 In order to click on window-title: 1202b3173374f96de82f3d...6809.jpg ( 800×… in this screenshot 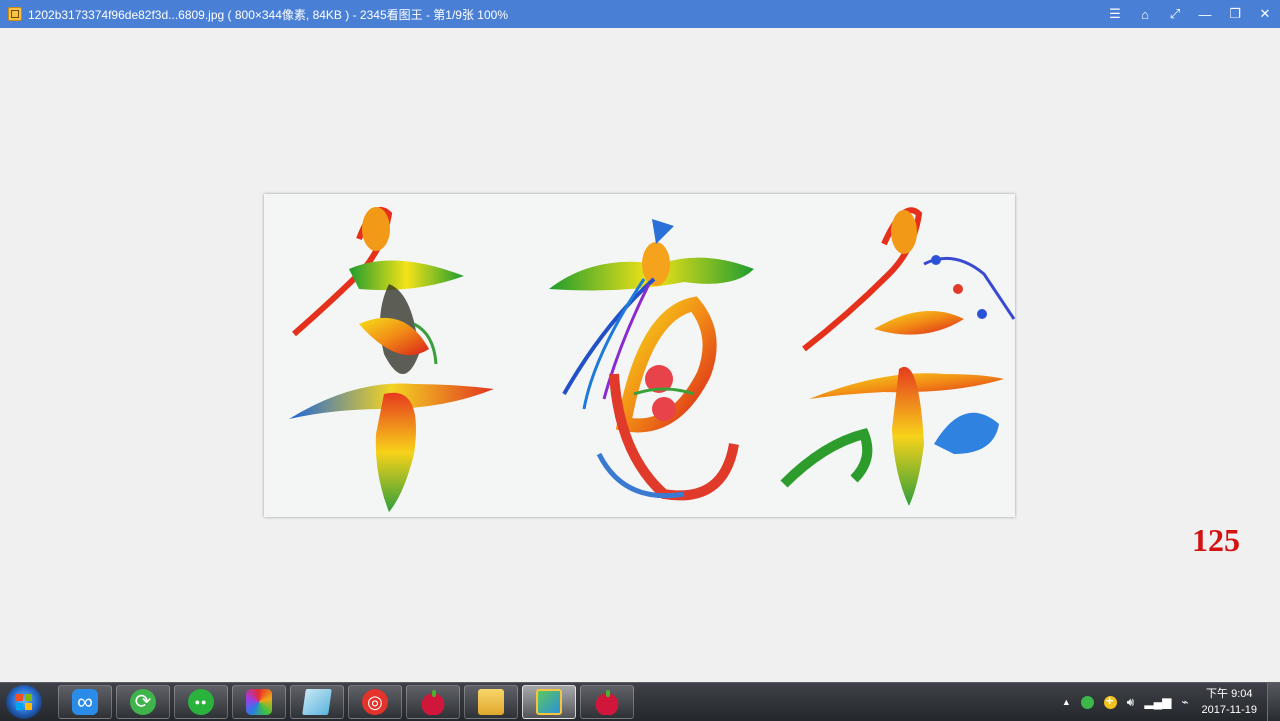, I will do `click(268, 14)`.